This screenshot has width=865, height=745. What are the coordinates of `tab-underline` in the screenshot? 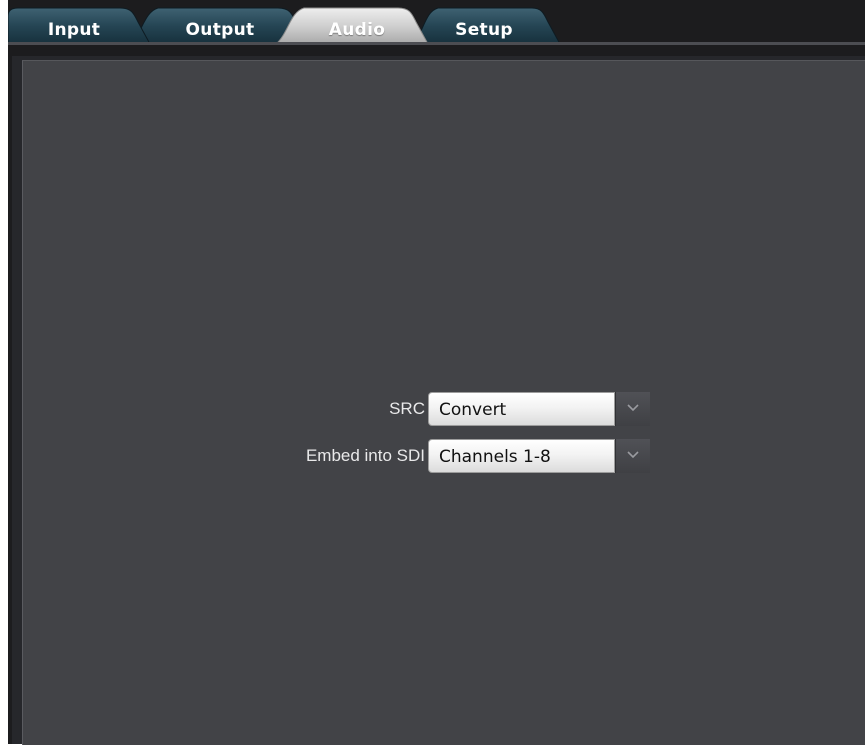 It's located at (436, 43).